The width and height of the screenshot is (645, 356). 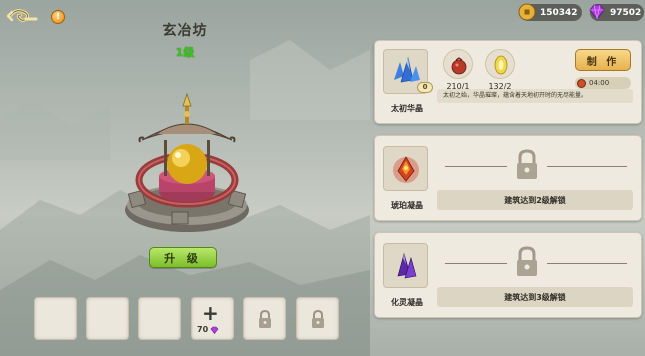 I want to click on add-slot-button: + 70, so click(x=212, y=318).